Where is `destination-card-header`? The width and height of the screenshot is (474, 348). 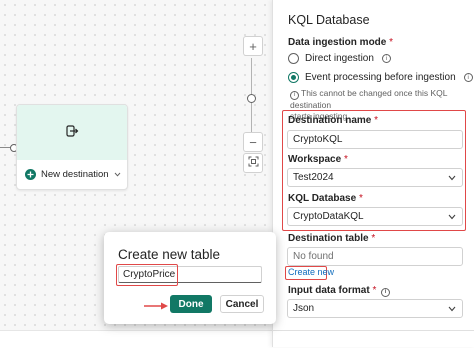 destination-card-header is located at coordinates (72, 132).